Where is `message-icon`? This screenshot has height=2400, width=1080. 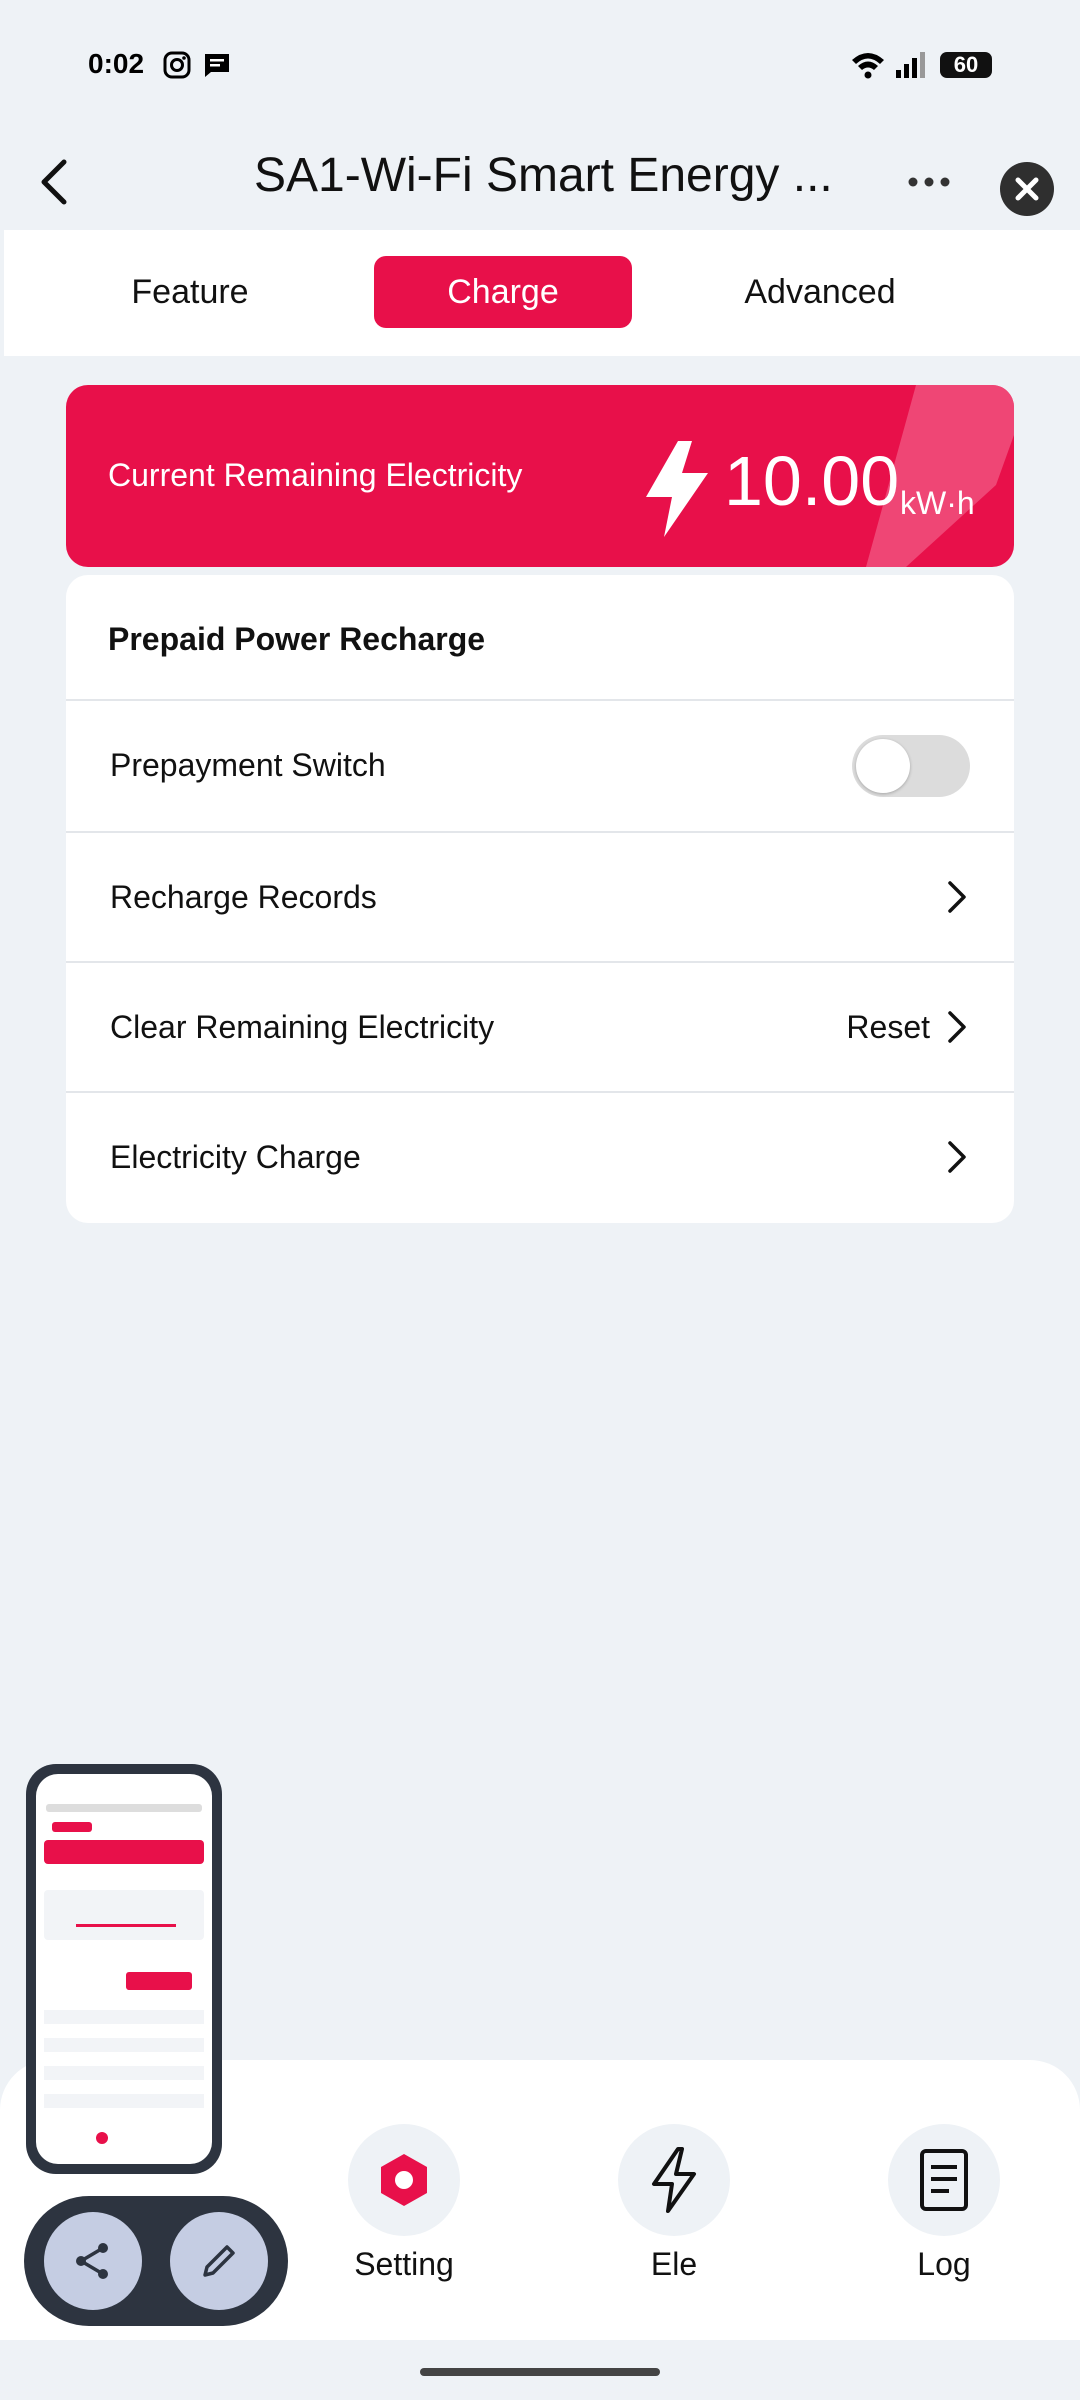 message-icon is located at coordinates (217, 65).